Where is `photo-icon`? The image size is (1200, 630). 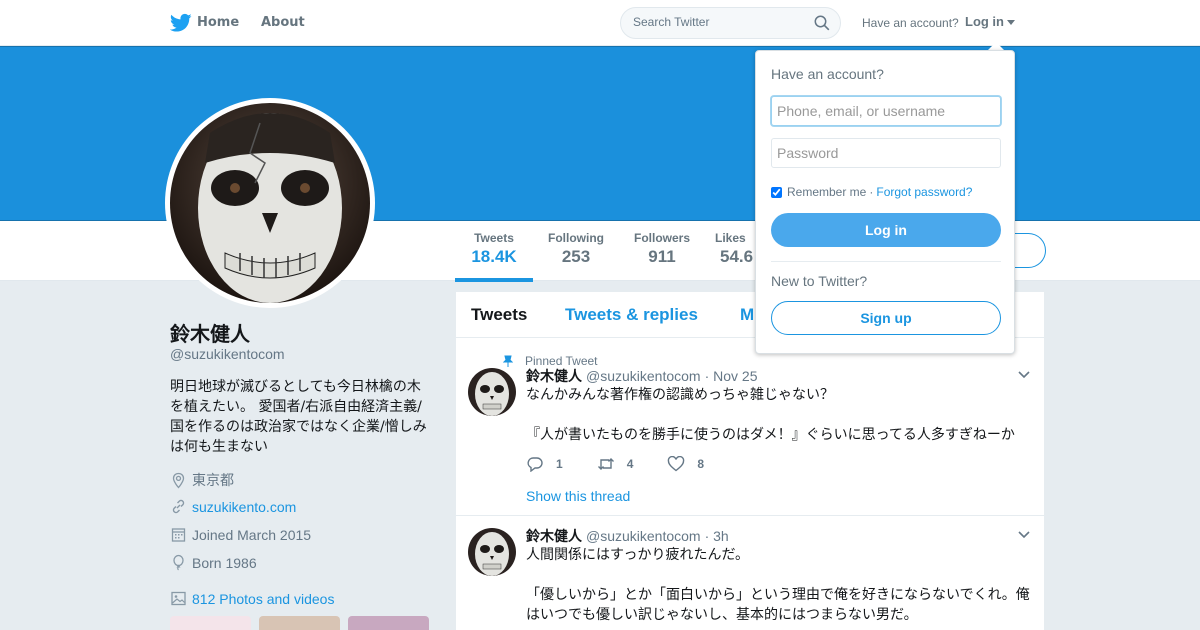 photo-icon is located at coordinates (178, 598).